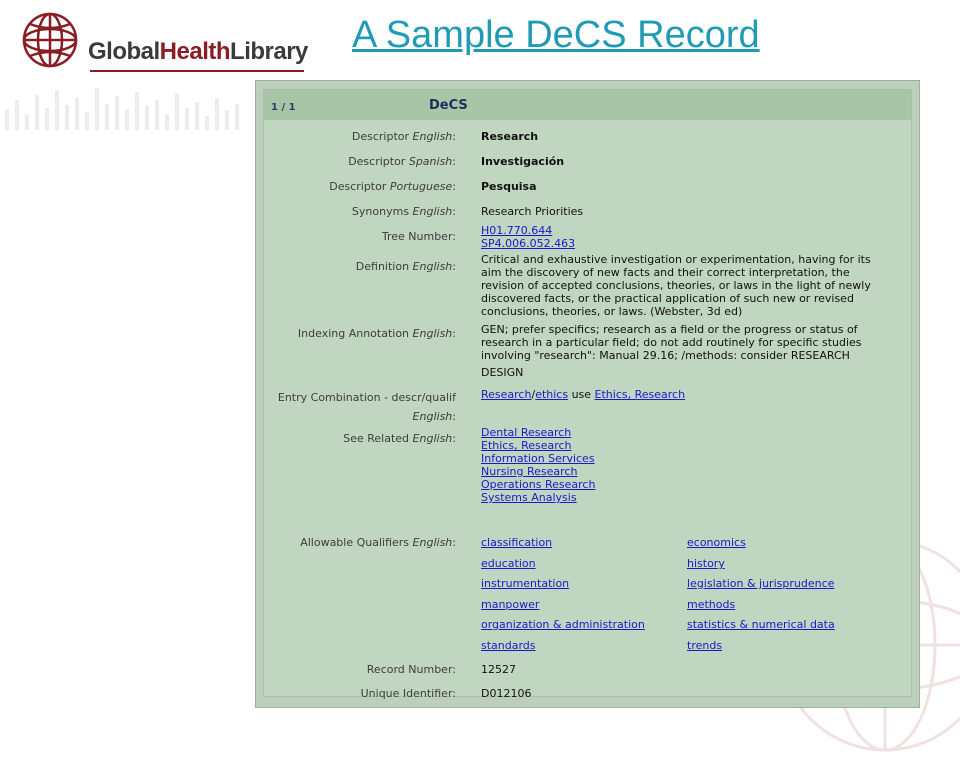 The image size is (960, 760). What do you see at coordinates (506, 394) in the screenshot?
I see `entry-descriptor-link: Research` at bounding box center [506, 394].